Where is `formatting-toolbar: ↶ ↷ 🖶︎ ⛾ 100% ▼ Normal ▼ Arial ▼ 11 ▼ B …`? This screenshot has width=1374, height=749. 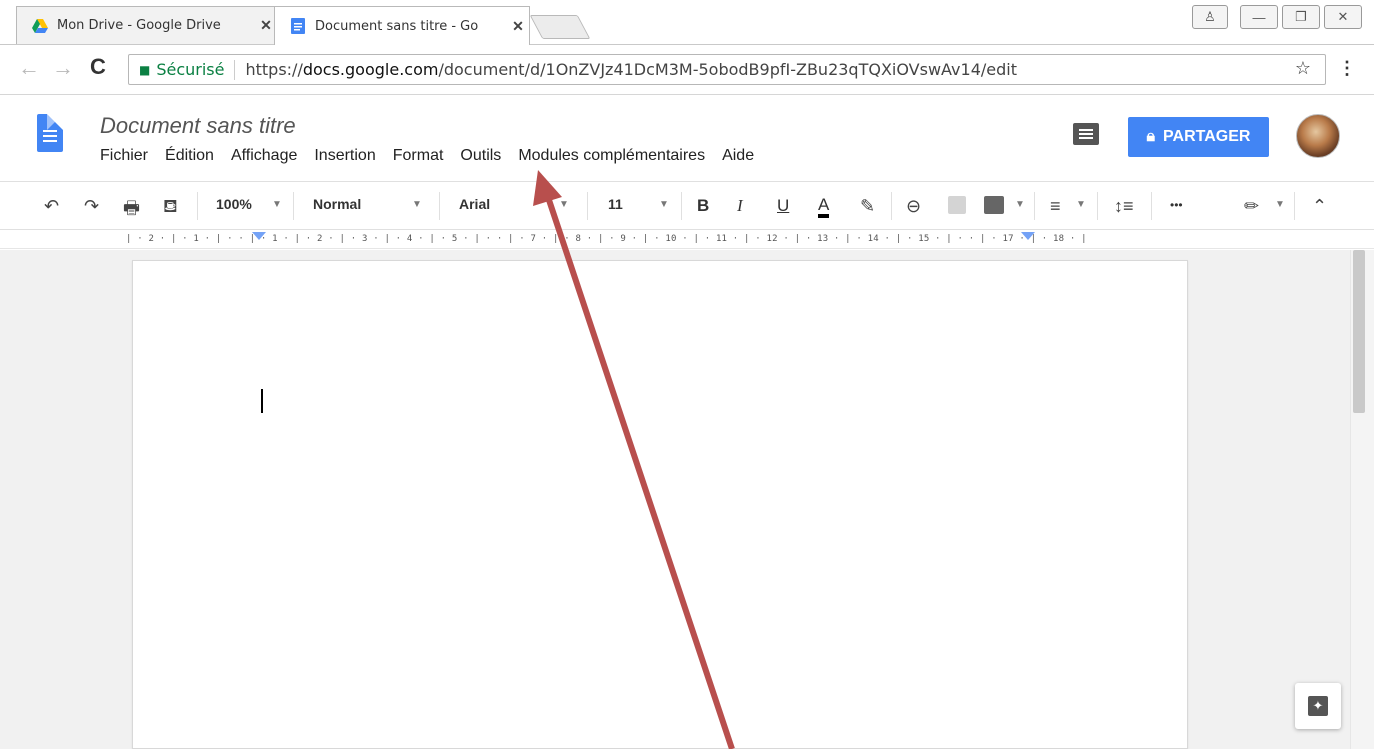 formatting-toolbar: ↶ ↷ 🖶︎ ⛾ 100% ▼ Normal ▼ Arial ▼ 11 ▼ B … is located at coordinates (687, 206).